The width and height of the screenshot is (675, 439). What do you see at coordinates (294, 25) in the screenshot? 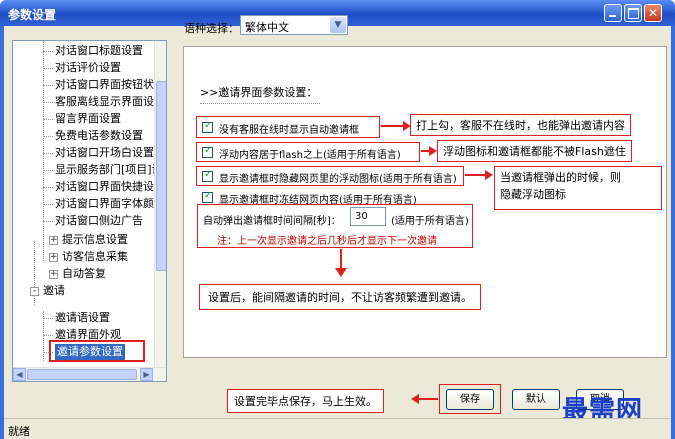
I see `language-select: 繁体中文 ▼` at bounding box center [294, 25].